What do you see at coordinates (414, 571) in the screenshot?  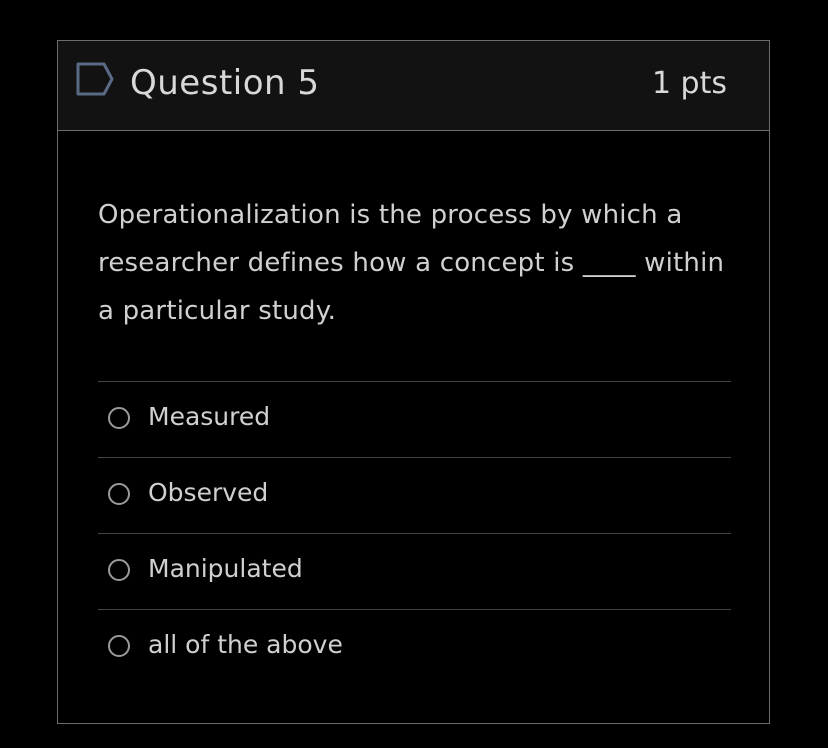 I see `answer-option-manipulated: Manipulated` at bounding box center [414, 571].